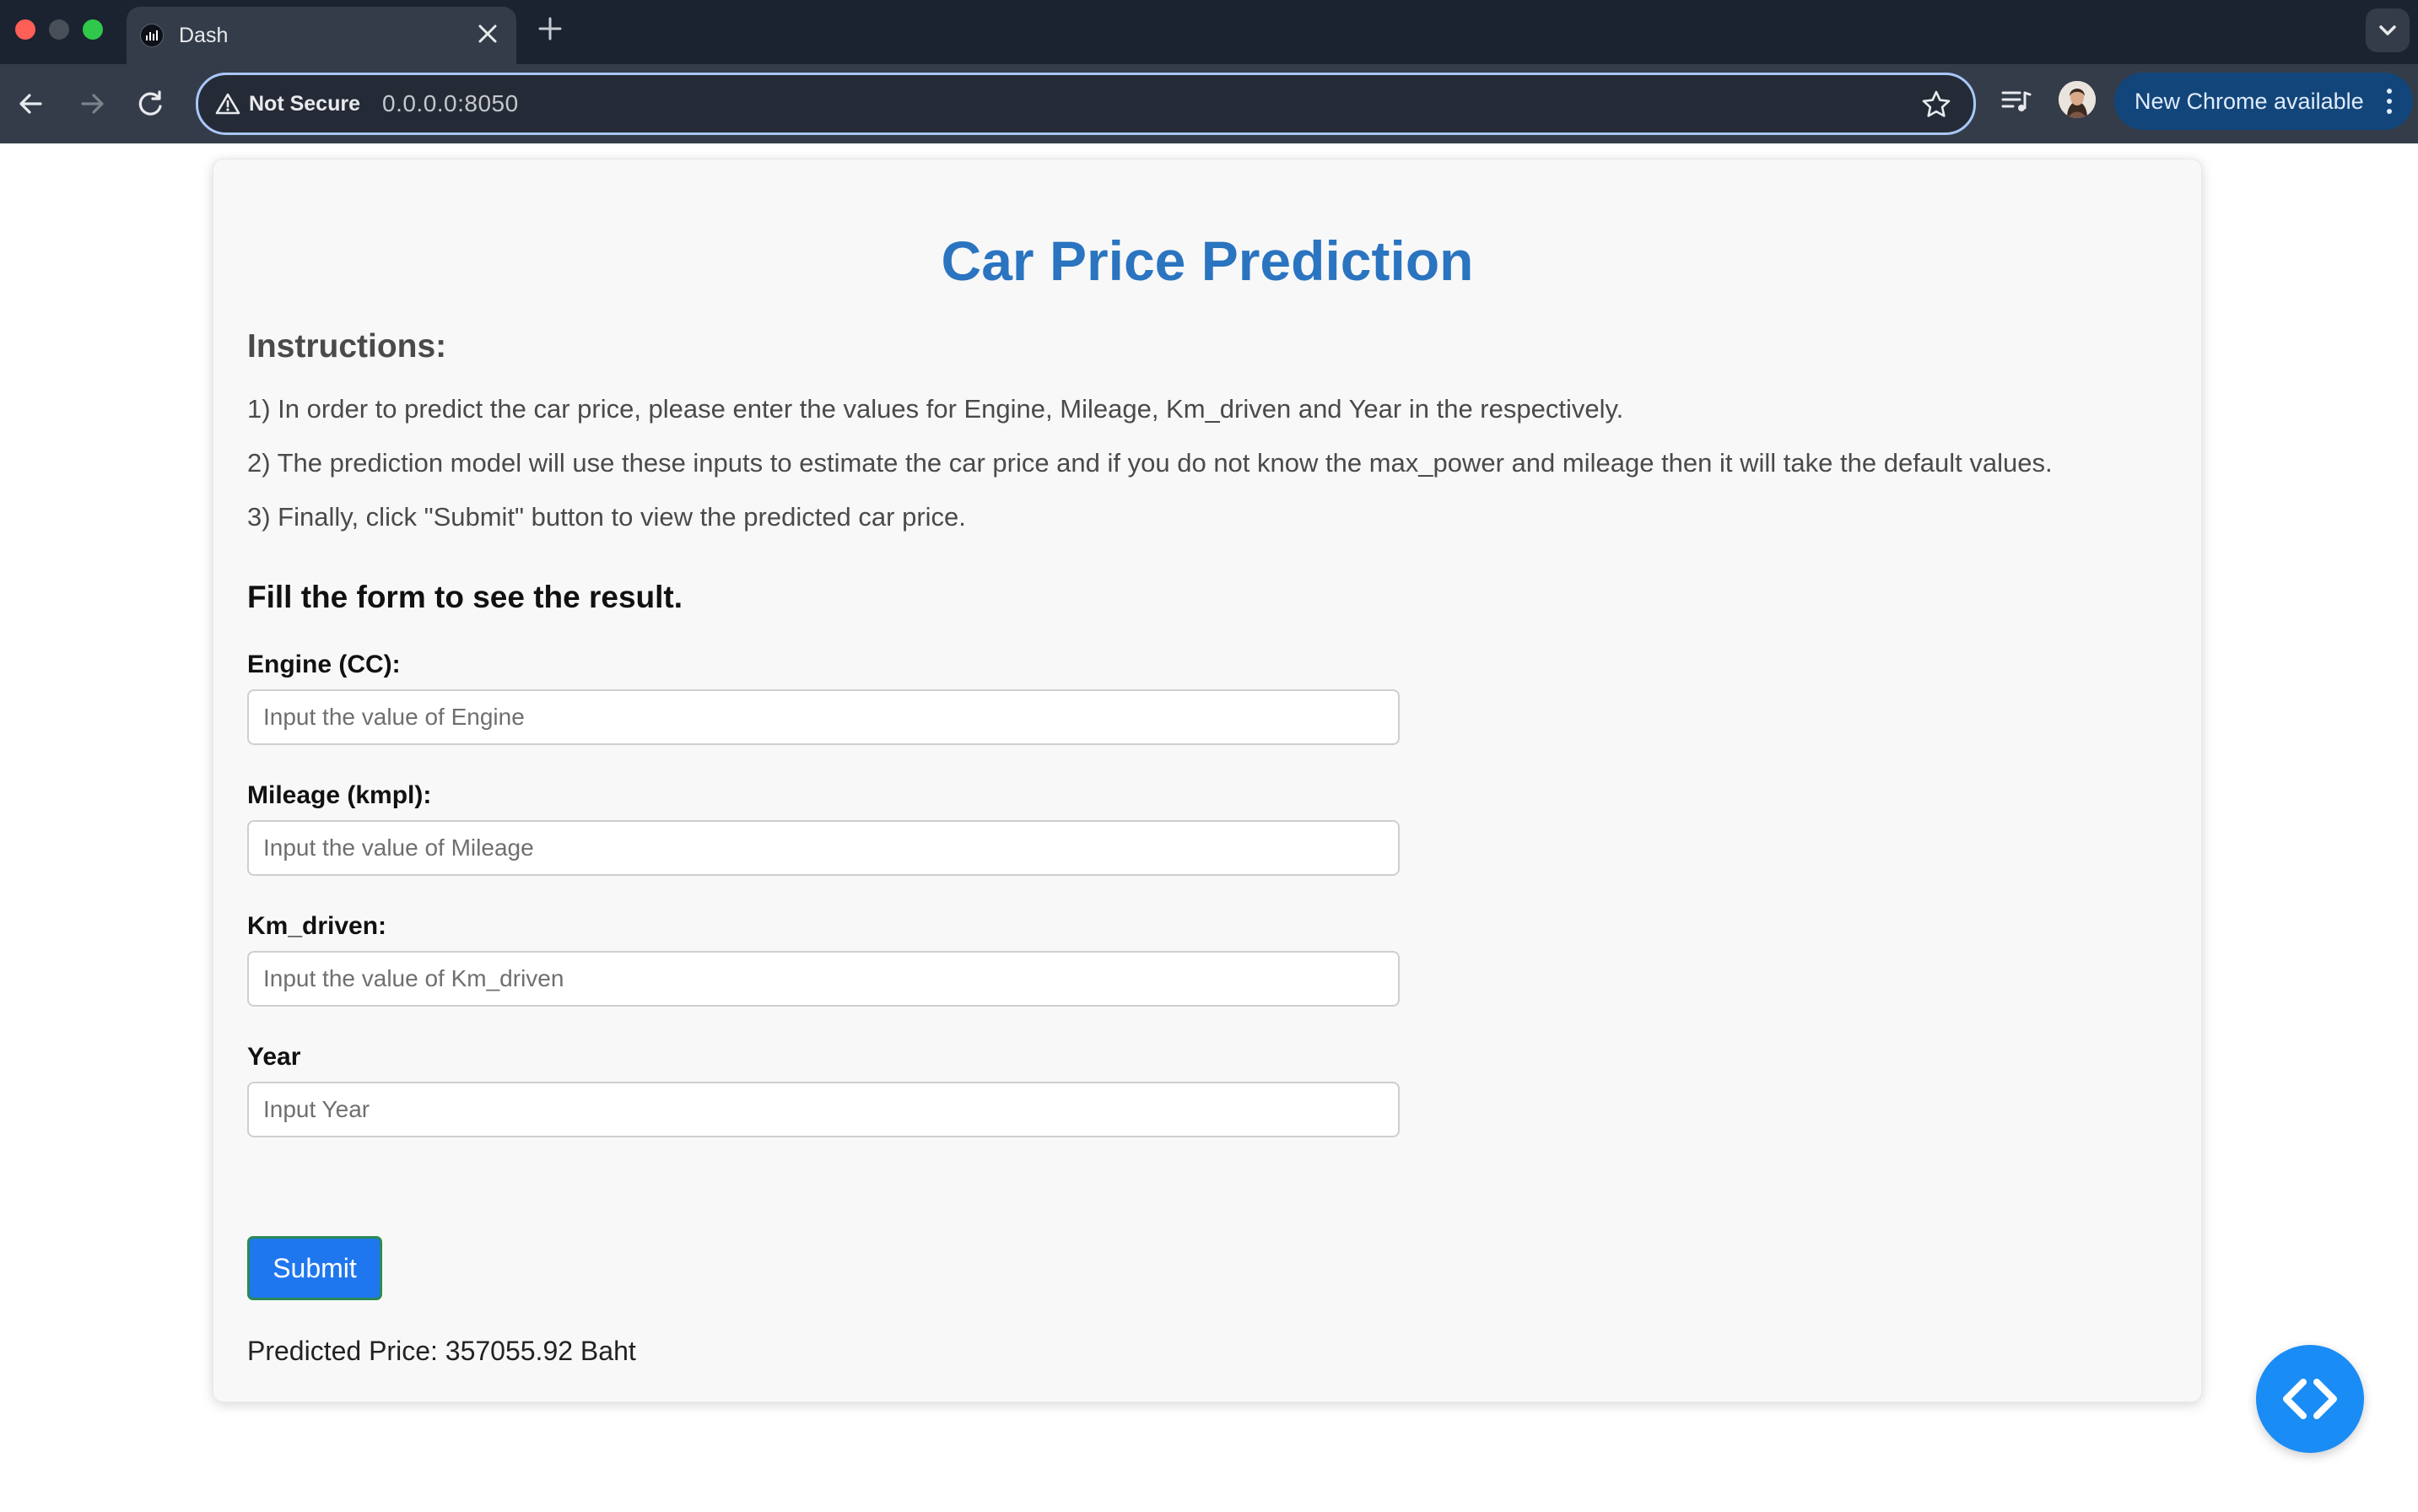 The image size is (2418, 1512). I want to click on bookmark-star-icon, so click(1936, 105).